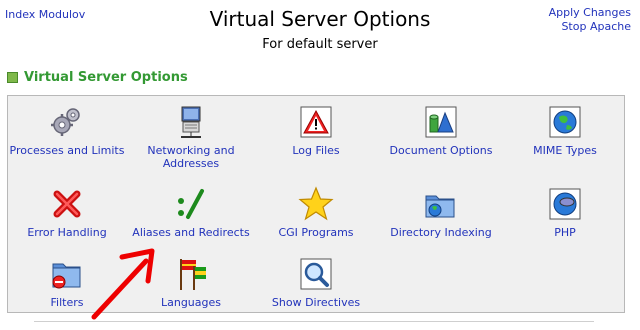 The width and height of the screenshot is (640, 330). I want to click on section-header: Virtual Server Options, so click(97, 77).